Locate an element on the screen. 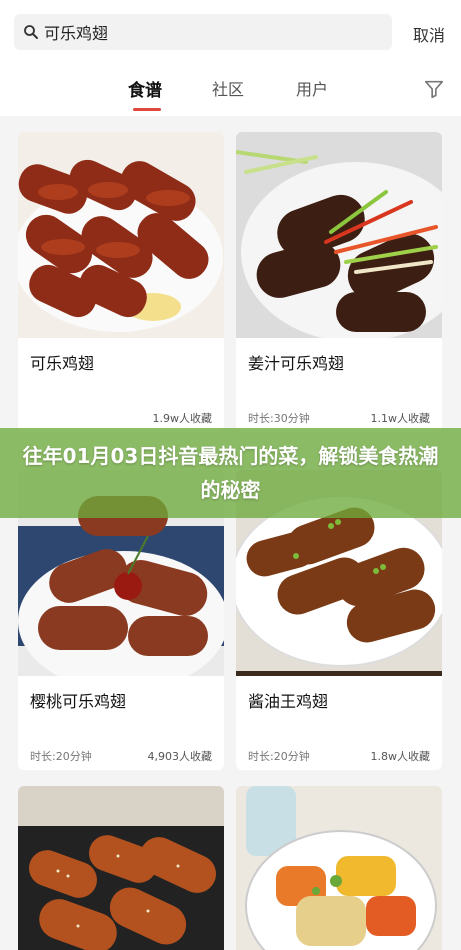  cancel-button: 取消 is located at coordinates (429, 34).